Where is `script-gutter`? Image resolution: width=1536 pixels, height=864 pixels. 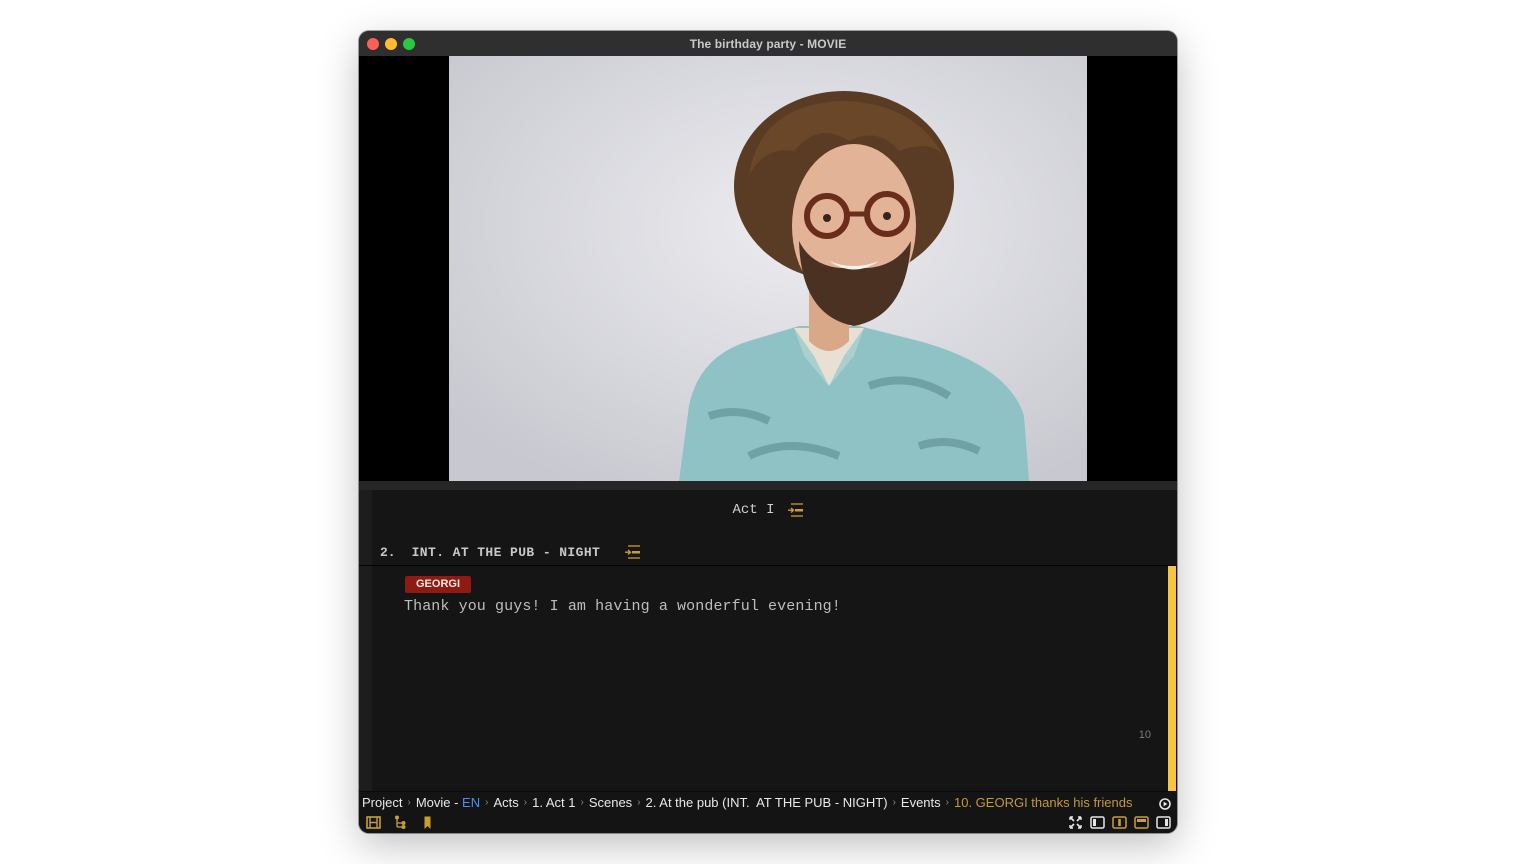
script-gutter is located at coordinates (365, 640).